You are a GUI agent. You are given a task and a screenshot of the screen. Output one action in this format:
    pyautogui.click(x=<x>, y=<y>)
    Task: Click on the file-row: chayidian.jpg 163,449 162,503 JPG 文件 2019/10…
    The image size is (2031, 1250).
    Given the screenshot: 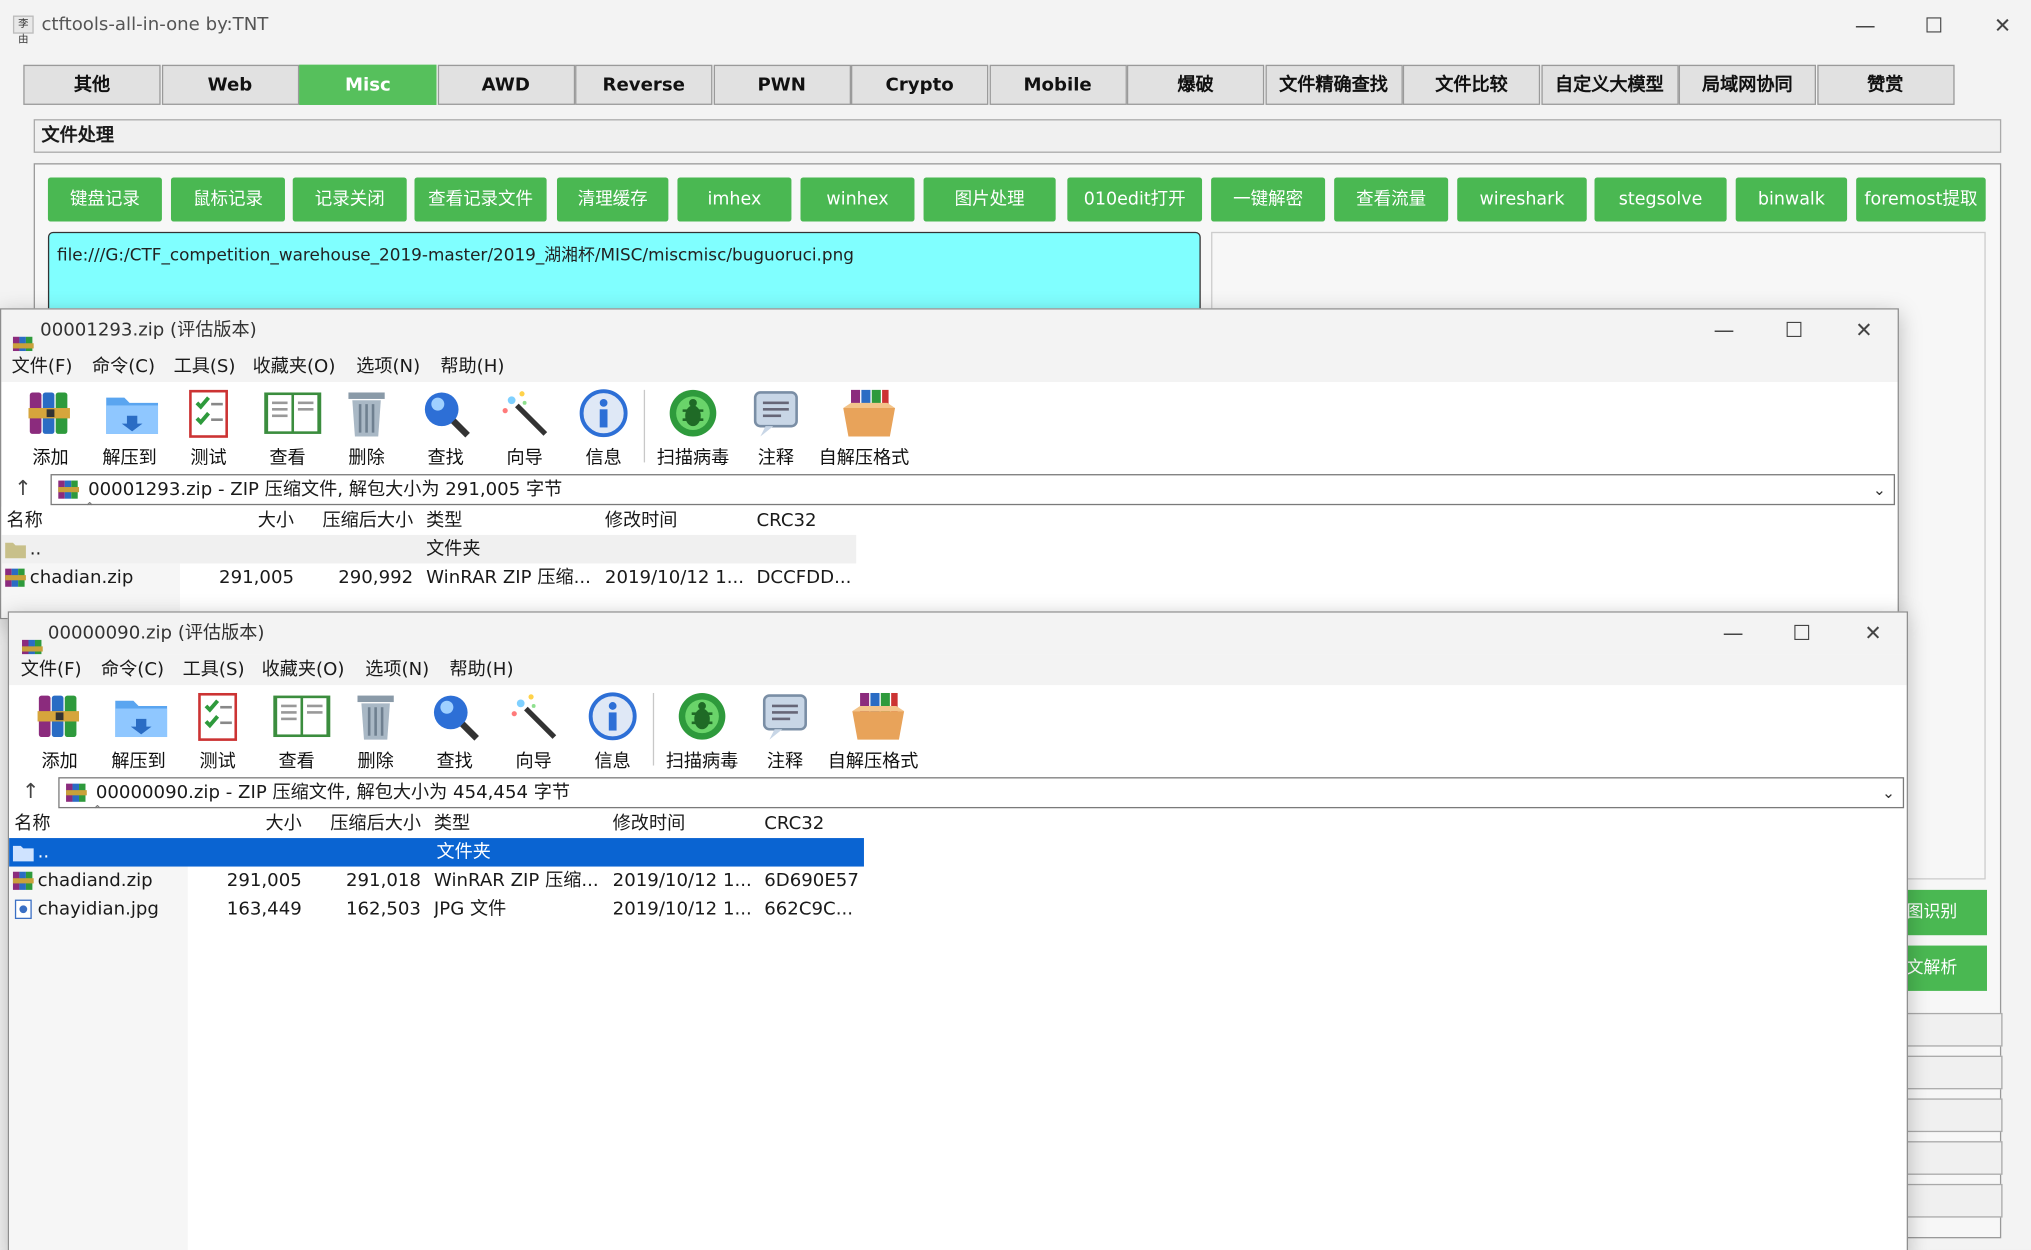 What is the action you would take?
    pyautogui.click(x=436, y=909)
    